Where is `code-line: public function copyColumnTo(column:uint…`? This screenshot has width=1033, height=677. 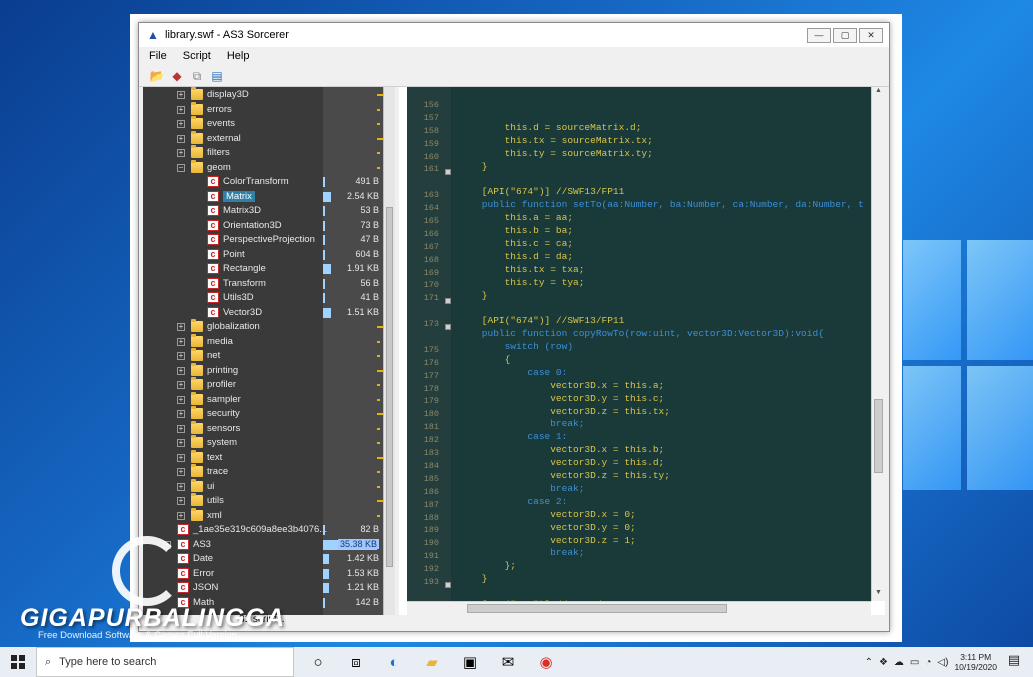 code-line: public function copyColumnTo(column:uint… is located at coordinates (639, 585).